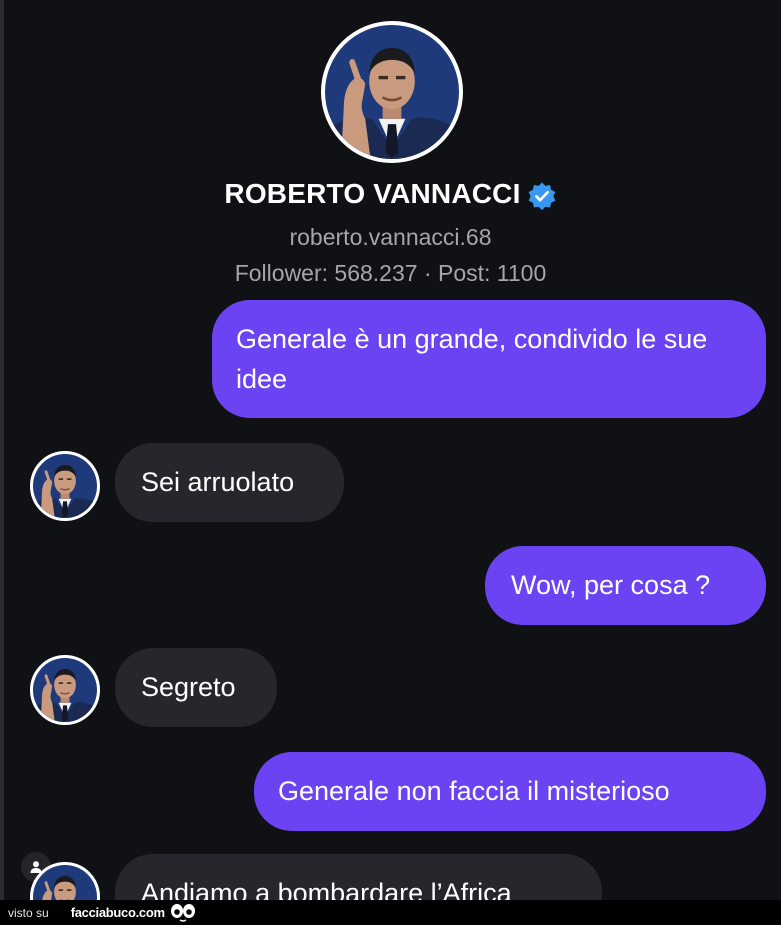  I want to click on profile-stats: Follower: 568.237 · Post: 1100, so click(390, 273).